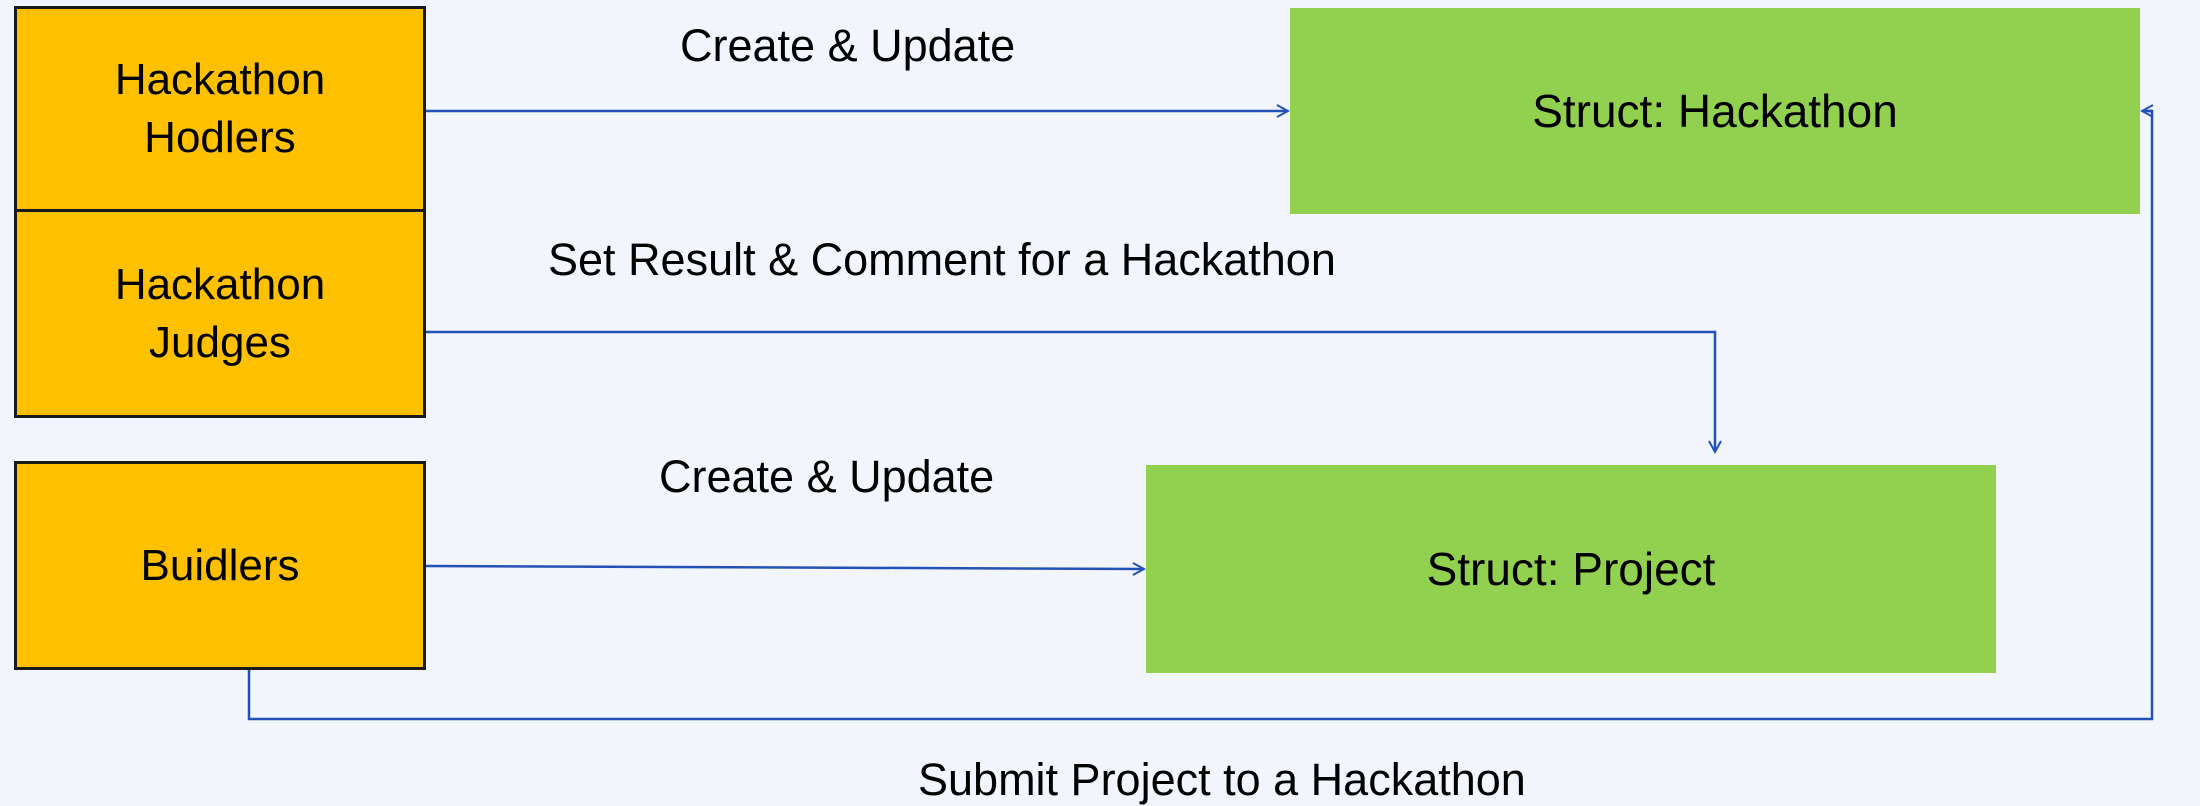 The height and width of the screenshot is (806, 2200). I want to click on actor-hackathon-judges-label: Hackathon Judges, so click(220, 313).